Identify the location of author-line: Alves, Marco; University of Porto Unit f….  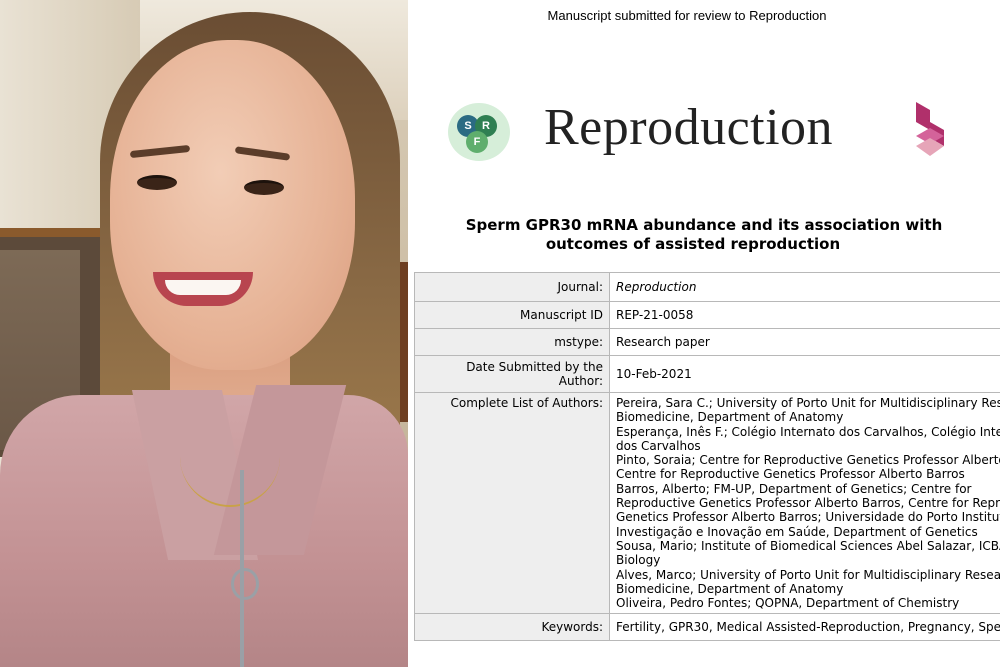
(808, 574).